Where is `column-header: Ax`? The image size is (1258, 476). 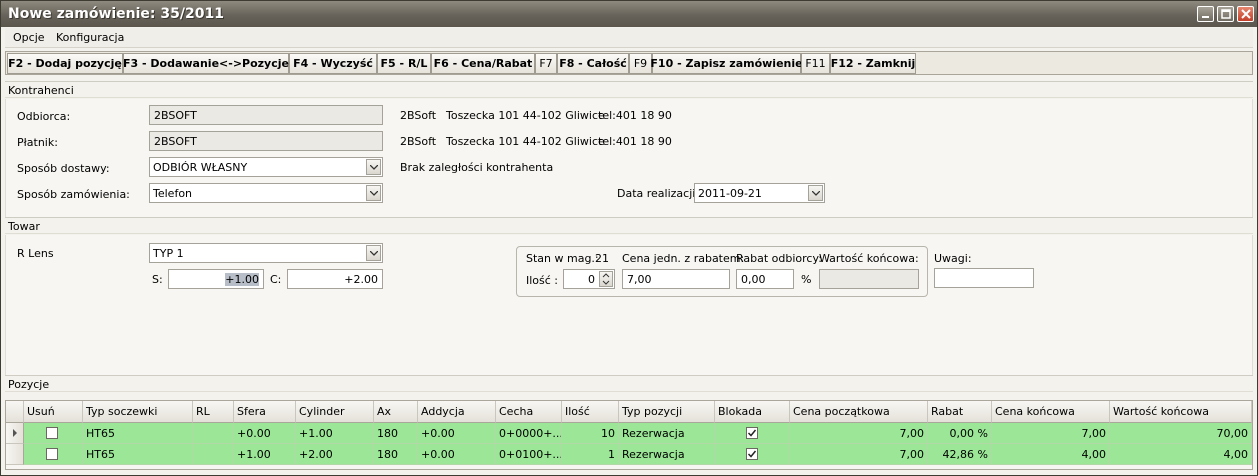 column-header: Ax is located at coordinates (396, 412).